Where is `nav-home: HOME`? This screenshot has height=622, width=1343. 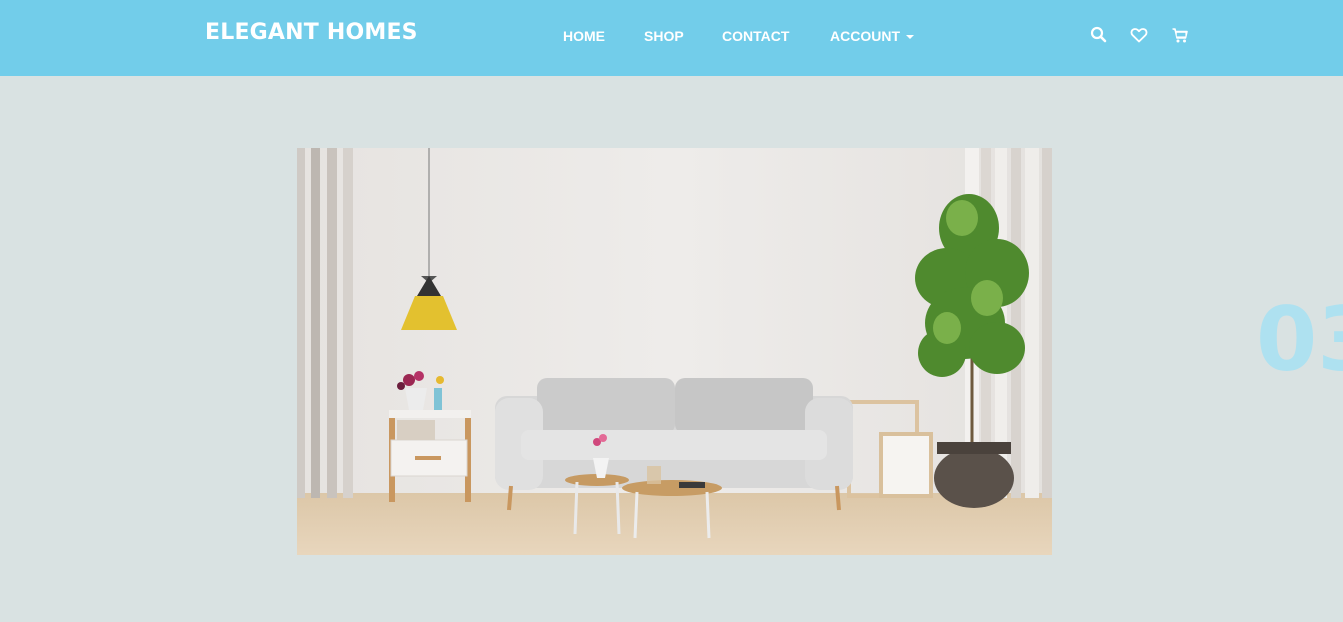 nav-home: HOME is located at coordinates (584, 36).